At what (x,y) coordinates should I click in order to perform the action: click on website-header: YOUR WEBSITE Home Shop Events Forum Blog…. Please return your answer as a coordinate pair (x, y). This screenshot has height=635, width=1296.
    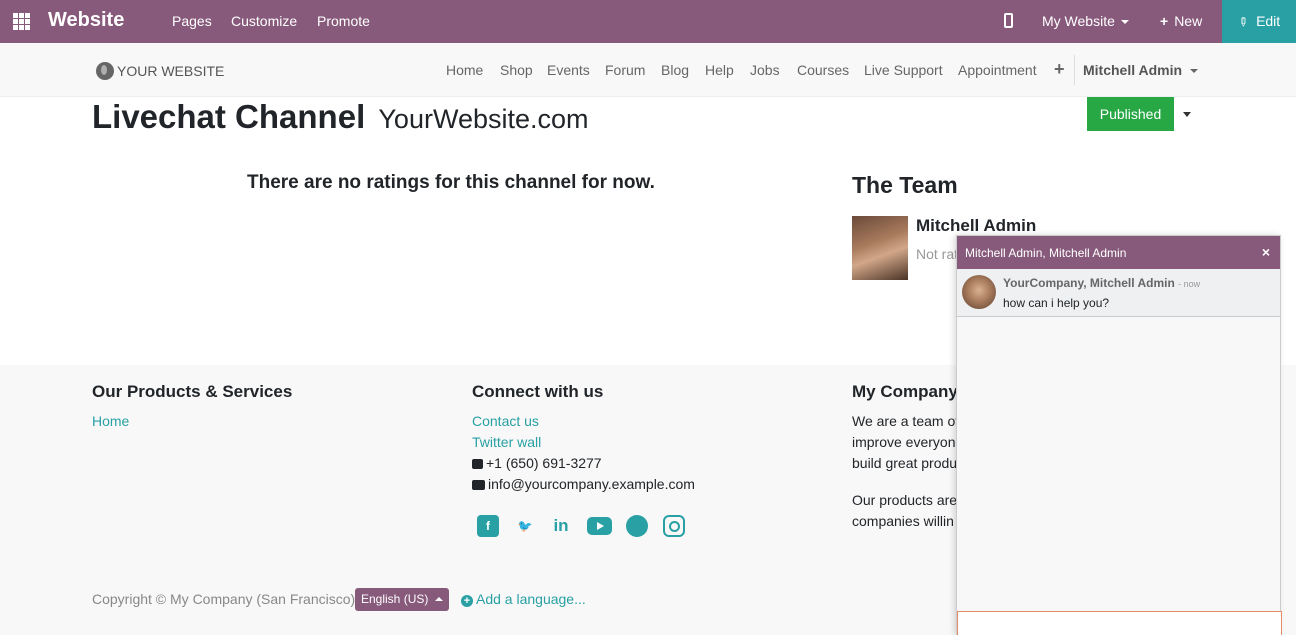
    Looking at the image, I should click on (648, 70).